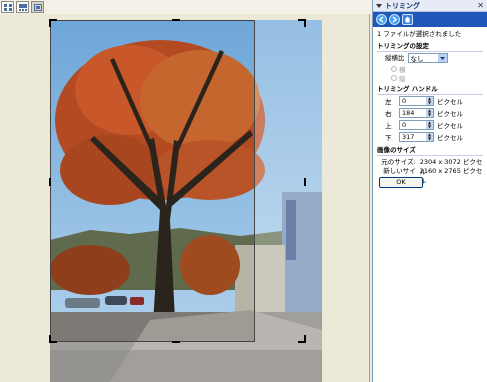 This screenshot has width=487, height=382. I want to click on new-size-row: 新しいサイズ: 2160 x 2765 ピクセル, so click(430, 175).